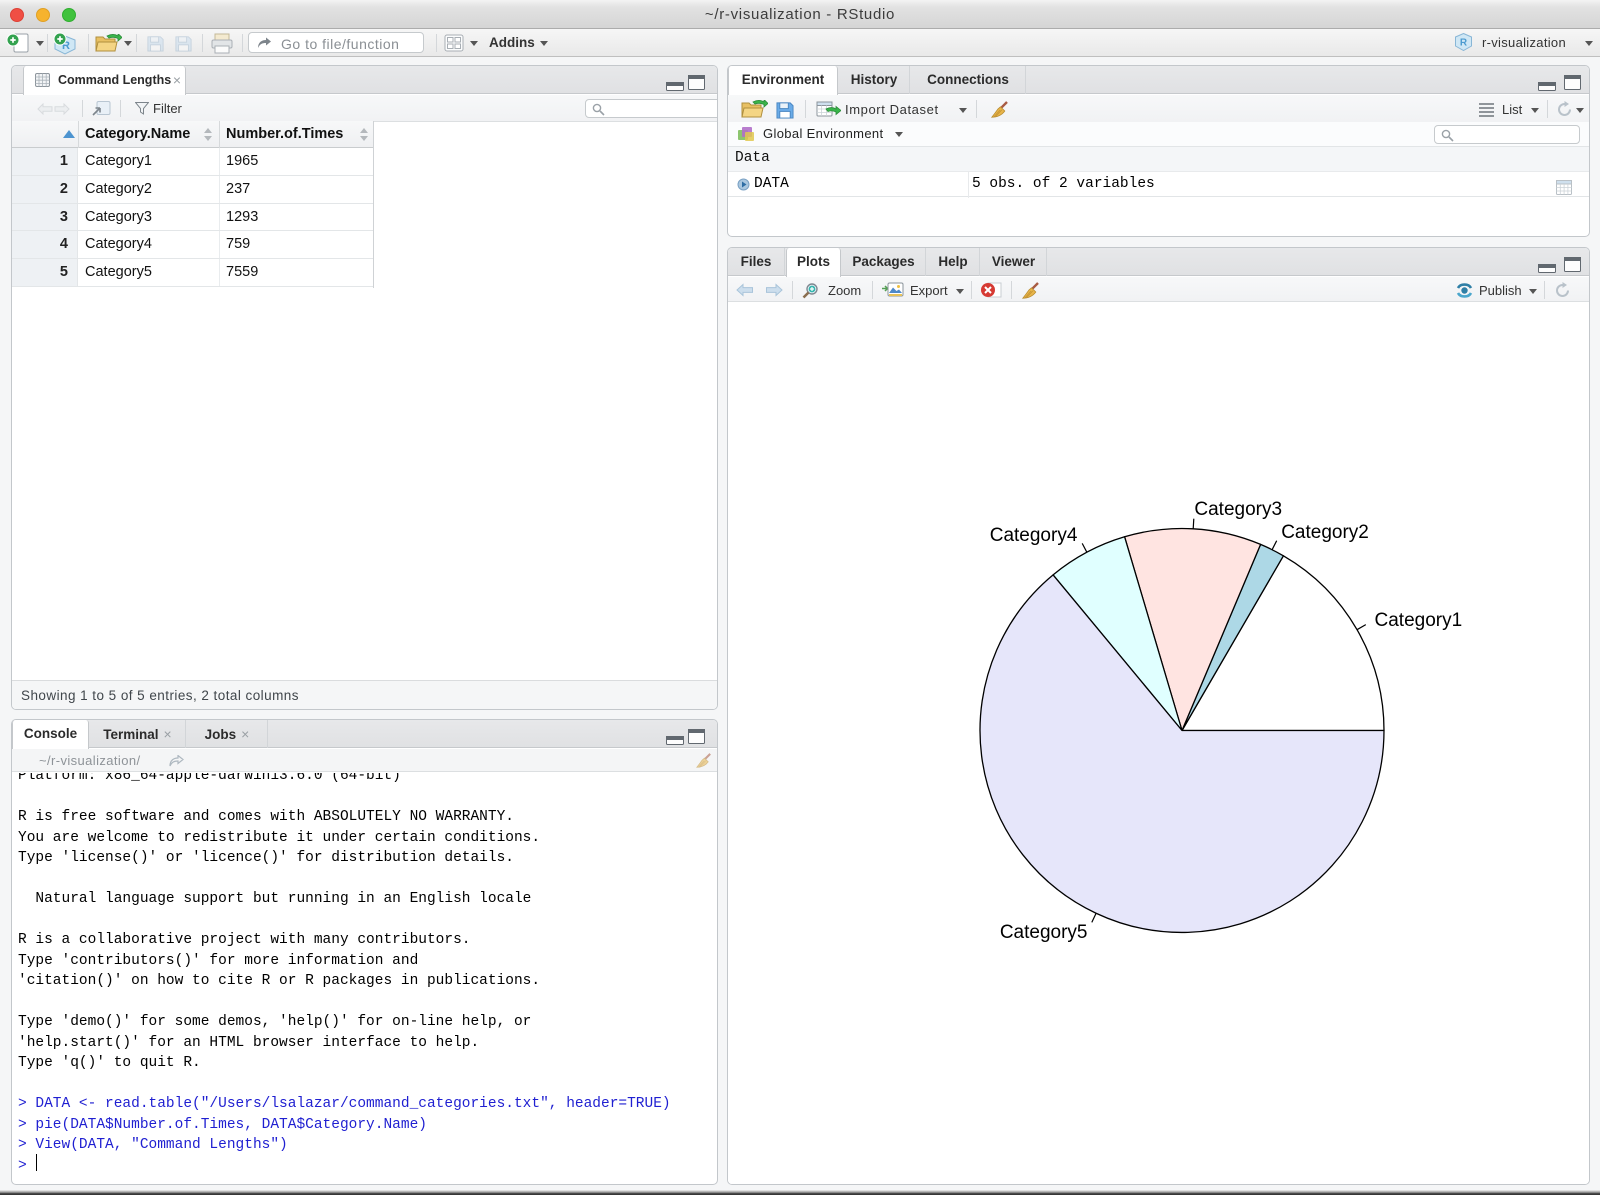 Image resolution: width=1600 pixels, height=1195 pixels. What do you see at coordinates (1464, 43) in the screenshot?
I see `svg-text: R` at bounding box center [1464, 43].